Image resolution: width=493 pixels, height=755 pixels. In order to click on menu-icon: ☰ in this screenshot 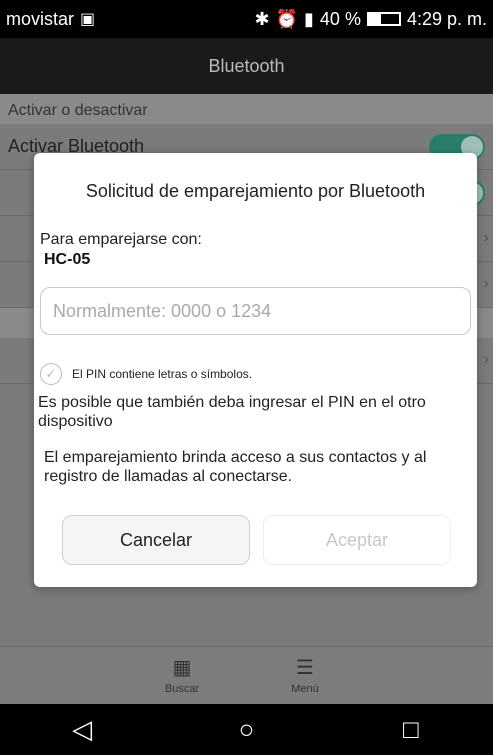, I will do `click(305, 668)`.